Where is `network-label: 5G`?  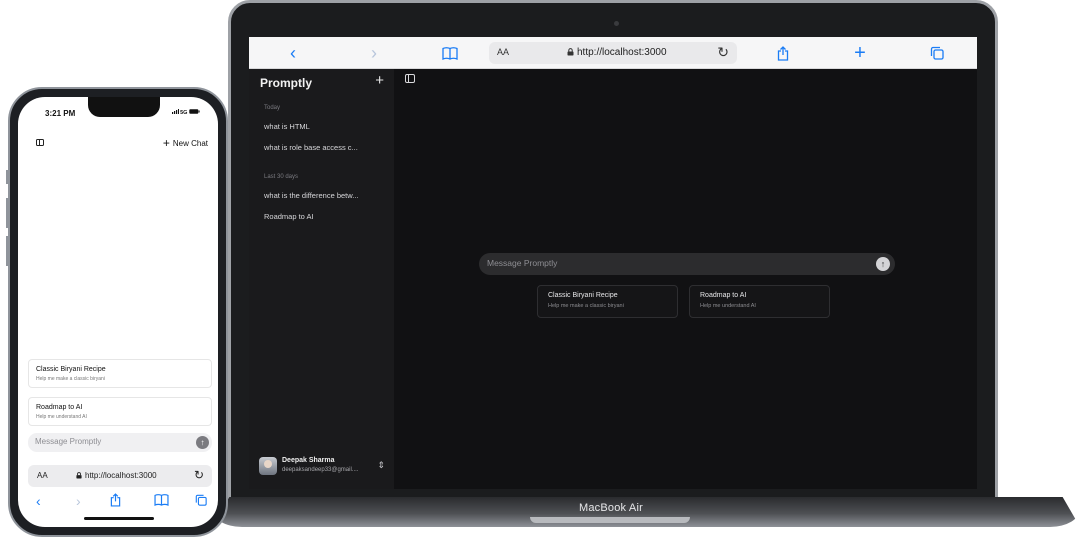
network-label: 5G is located at coordinates (184, 113).